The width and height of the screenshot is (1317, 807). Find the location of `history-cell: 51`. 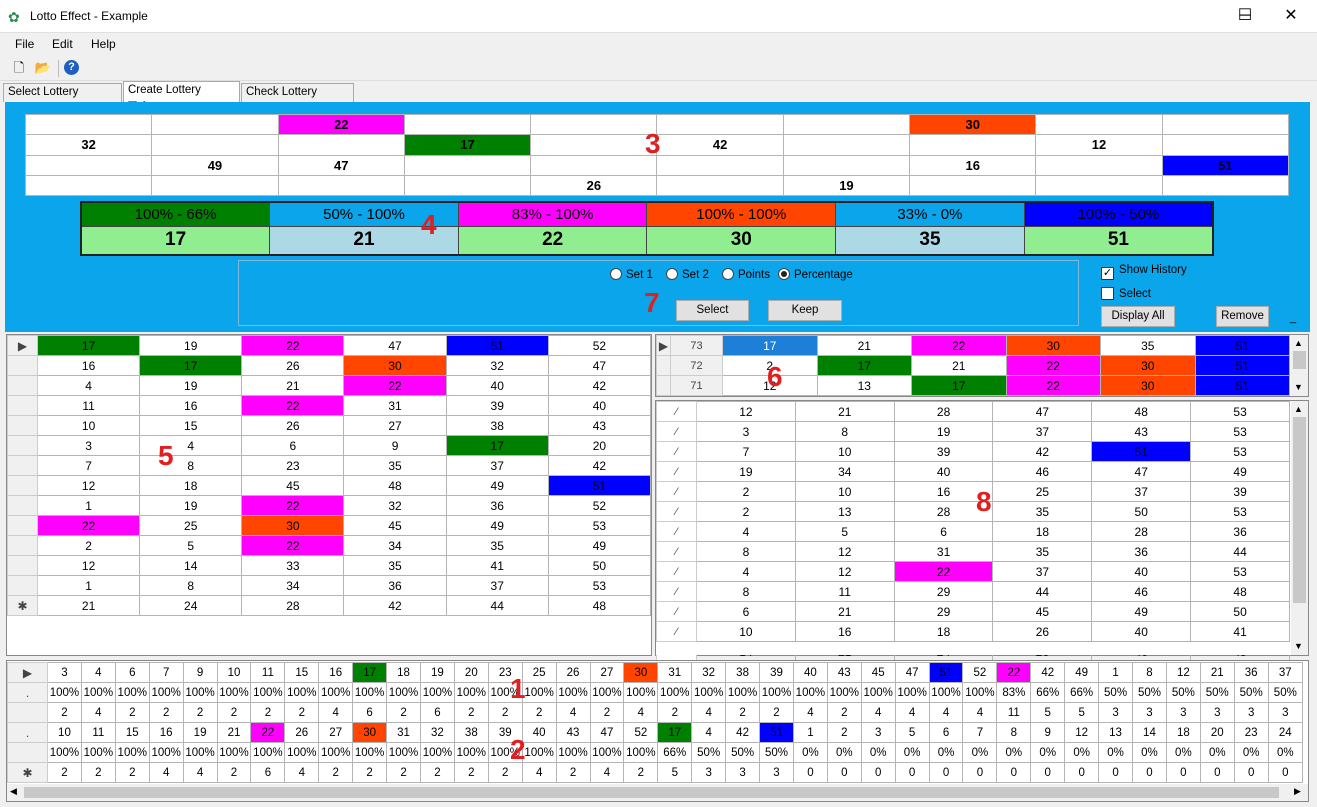

history-cell: 51 is located at coordinates (1242, 345).